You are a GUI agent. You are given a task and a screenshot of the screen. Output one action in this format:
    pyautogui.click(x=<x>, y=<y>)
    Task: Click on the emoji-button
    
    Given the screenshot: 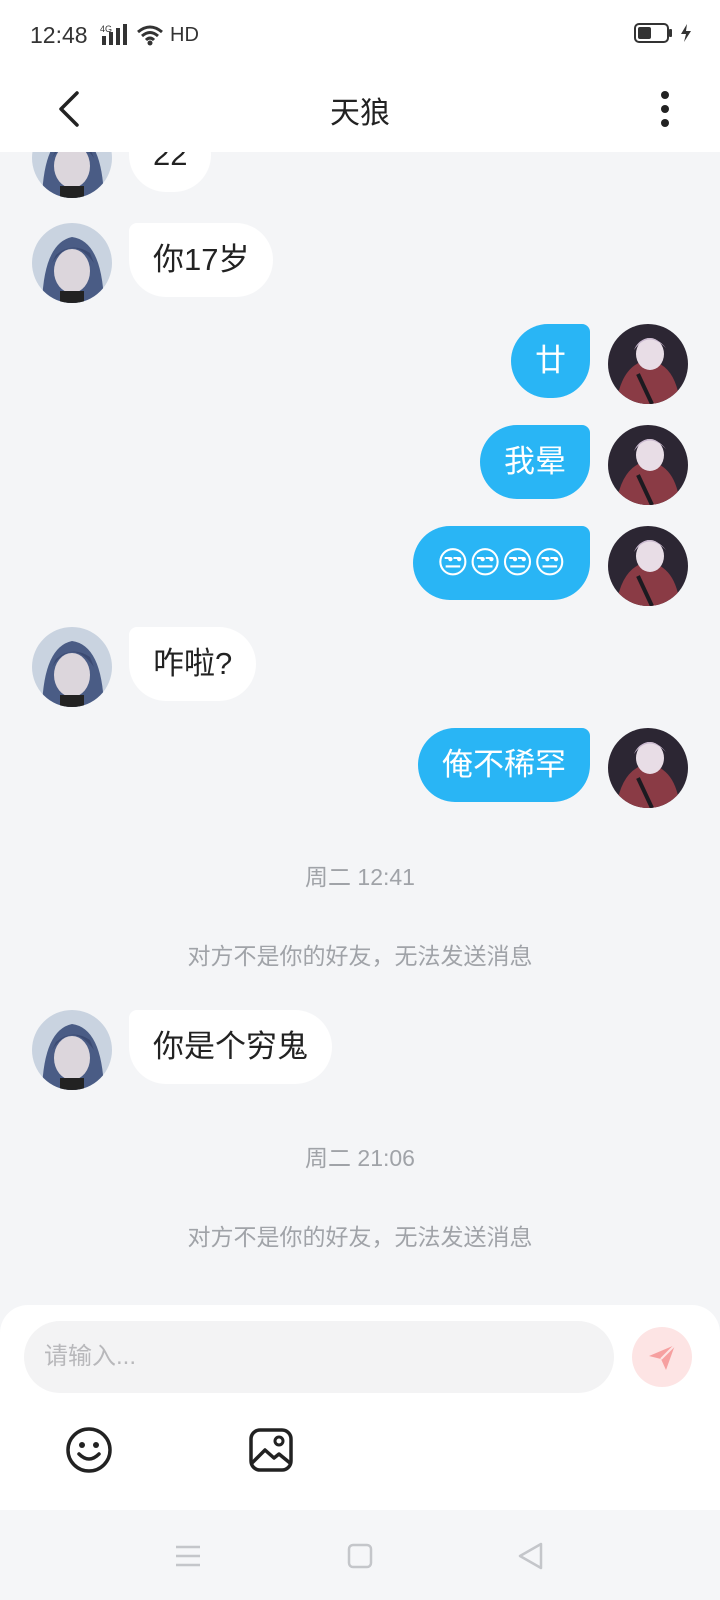 What is the action you would take?
    pyautogui.click(x=89, y=1450)
    